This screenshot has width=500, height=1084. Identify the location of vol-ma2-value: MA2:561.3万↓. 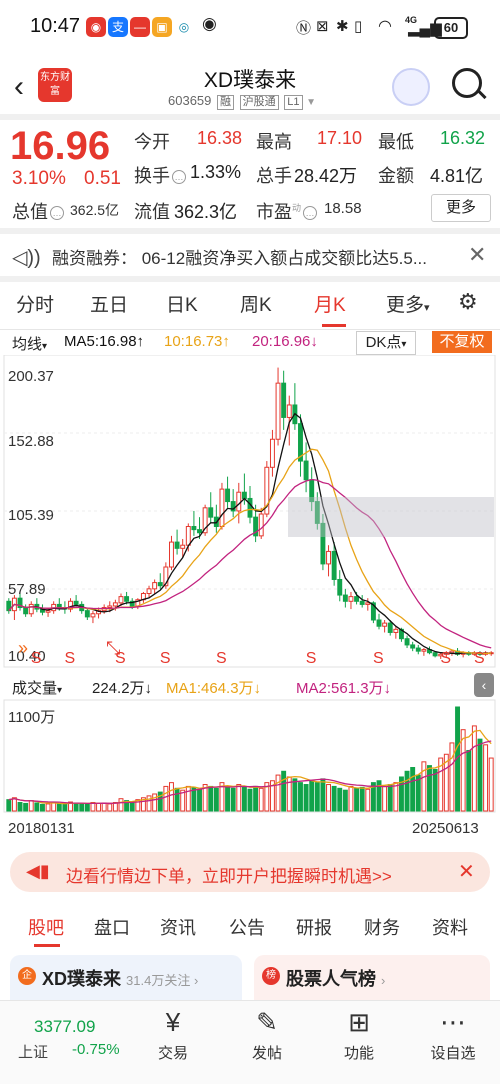
(344, 688).